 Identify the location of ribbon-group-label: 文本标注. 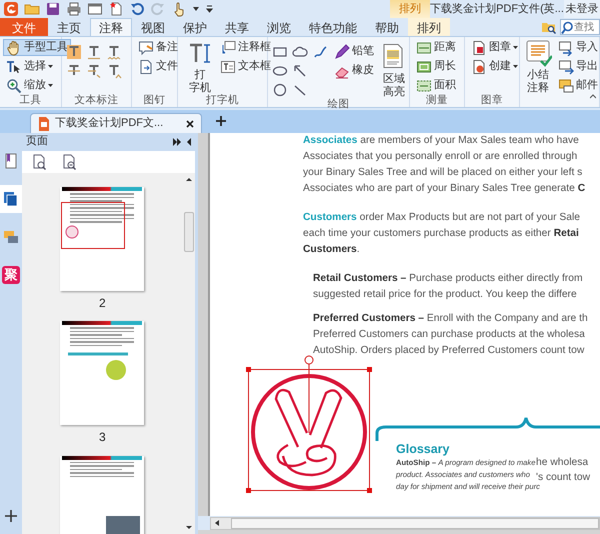
(97, 100).